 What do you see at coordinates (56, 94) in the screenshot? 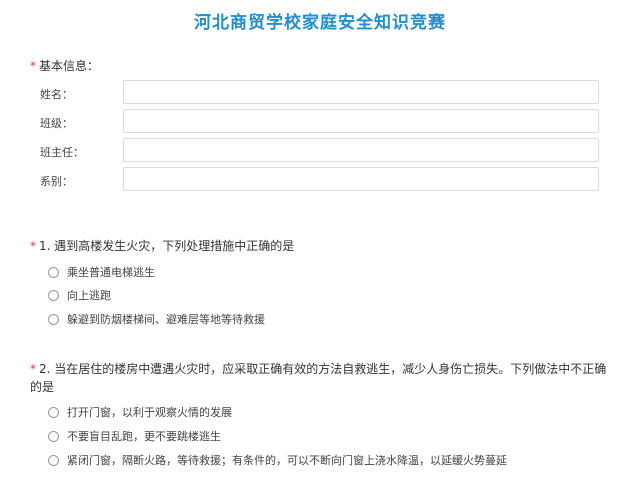
I see `name-label: 姓名：` at bounding box center [56, 94].